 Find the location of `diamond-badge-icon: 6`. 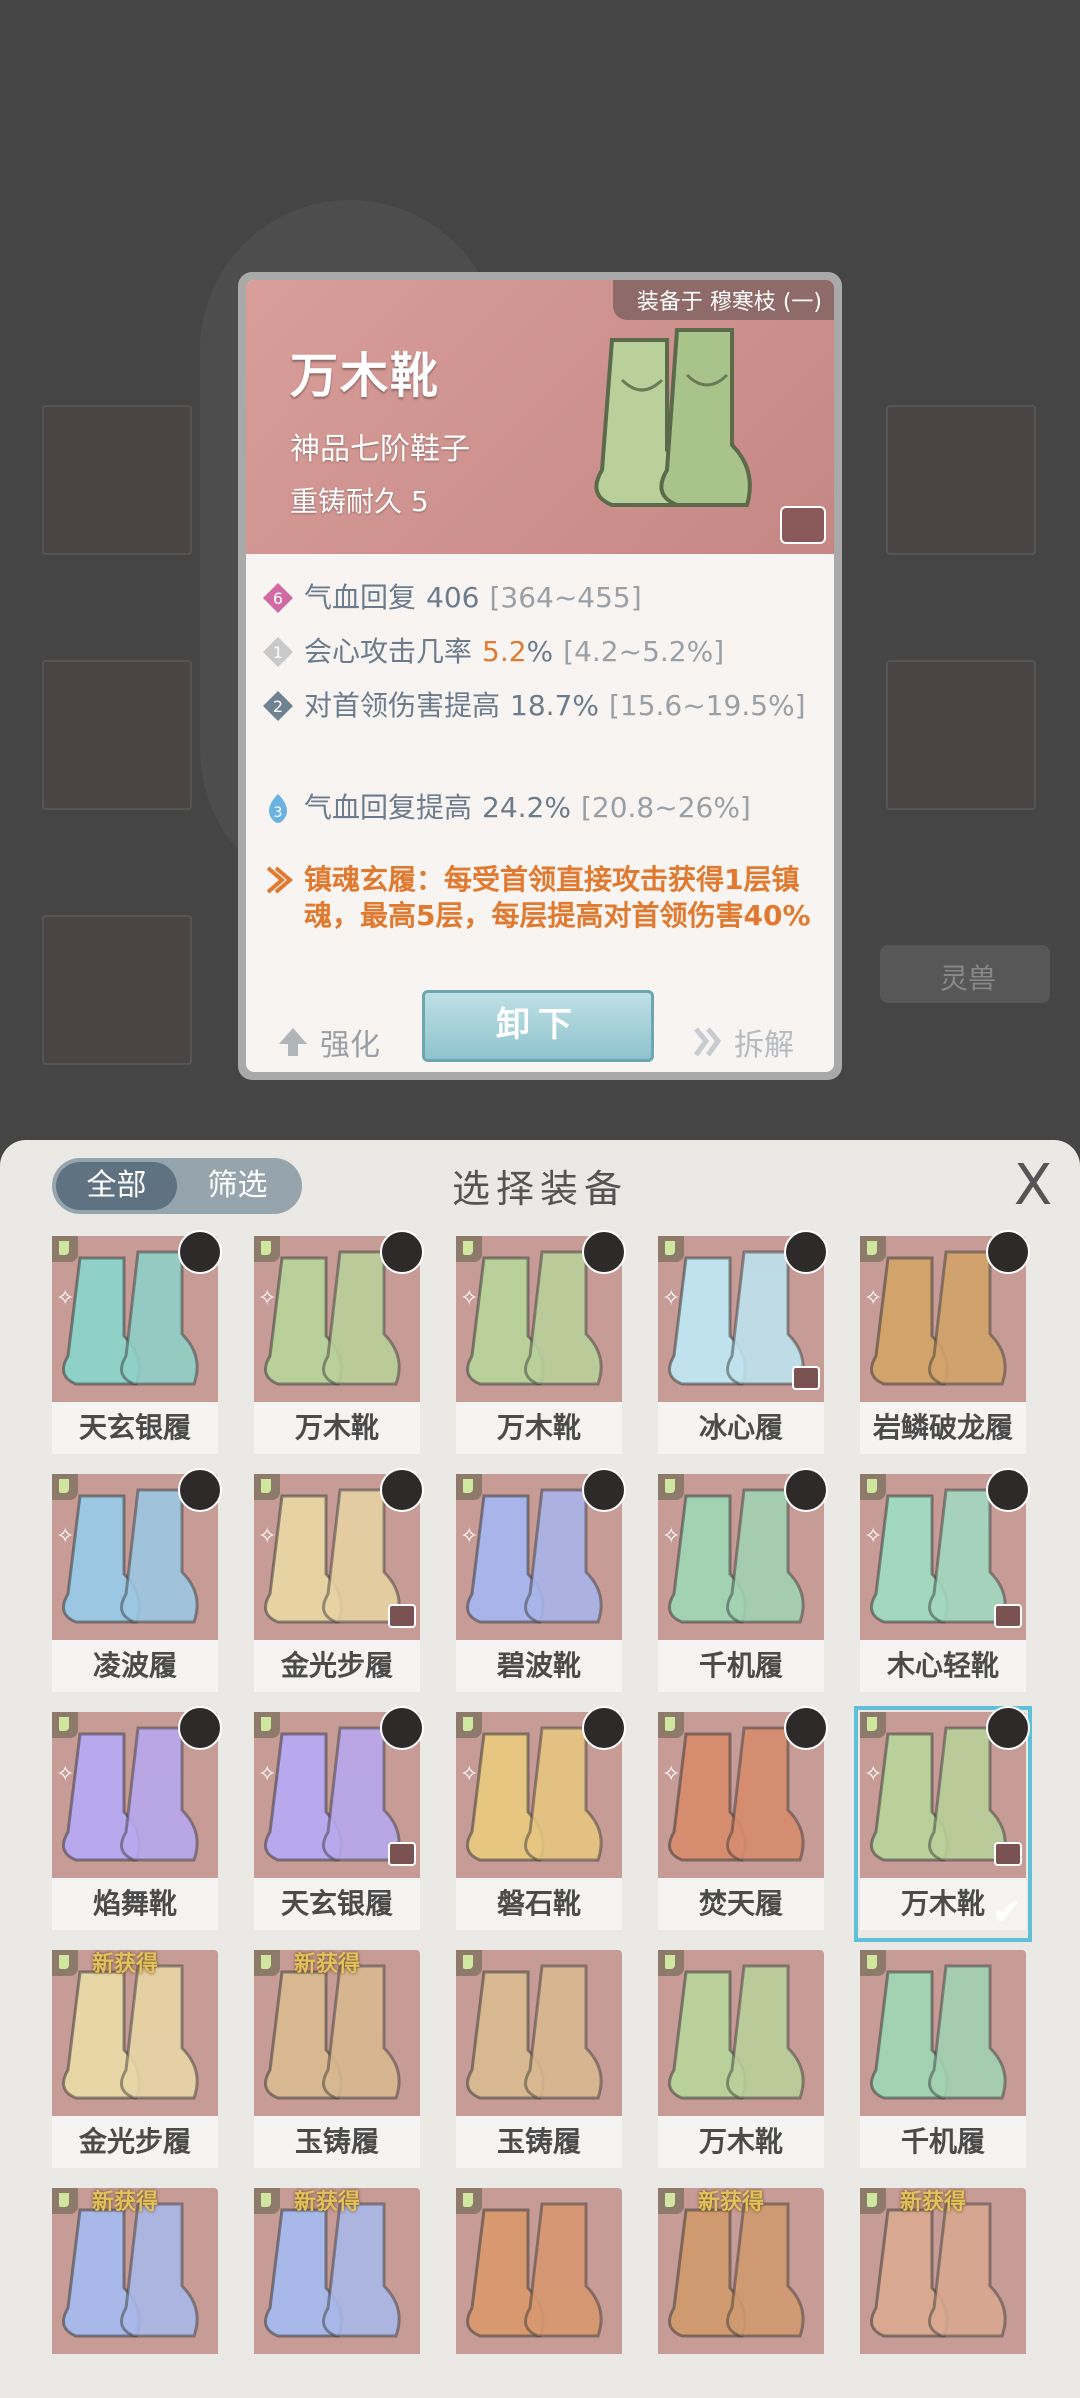

diamond-badge-icon: 6 is located at coordinates (278, 598).